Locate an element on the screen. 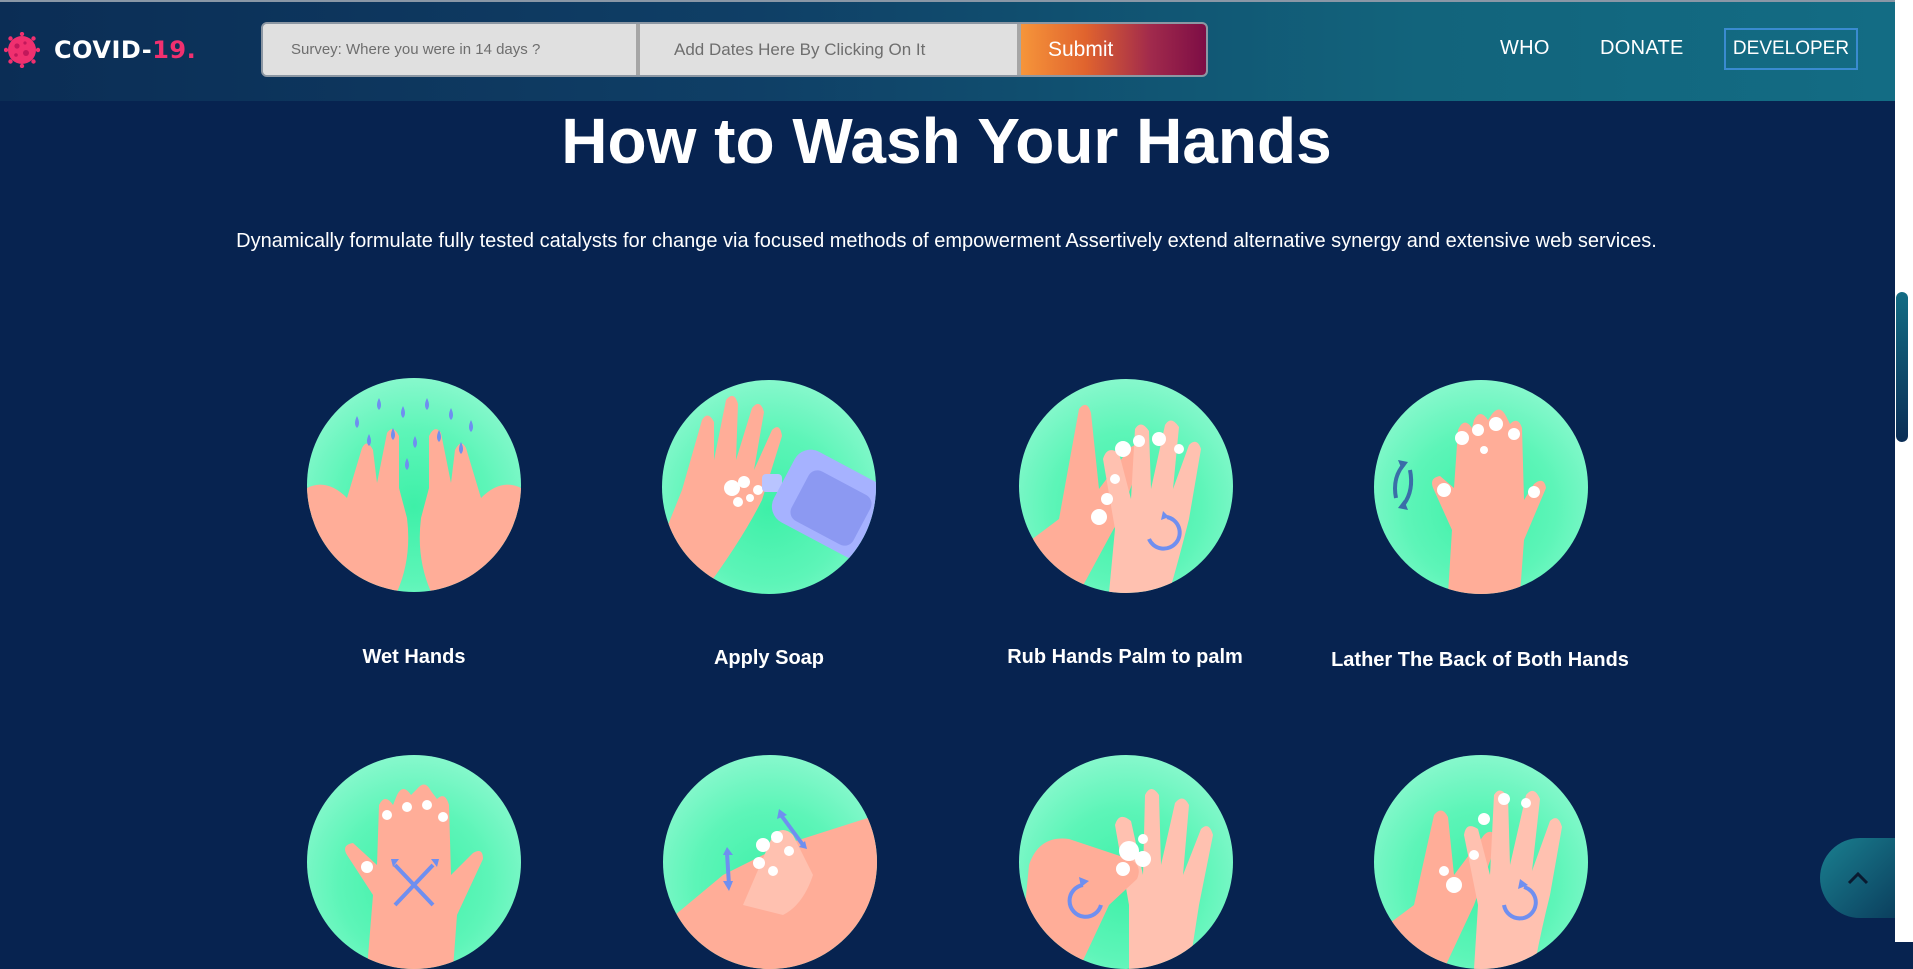  virus-icon is located at coordinates (22, 50).